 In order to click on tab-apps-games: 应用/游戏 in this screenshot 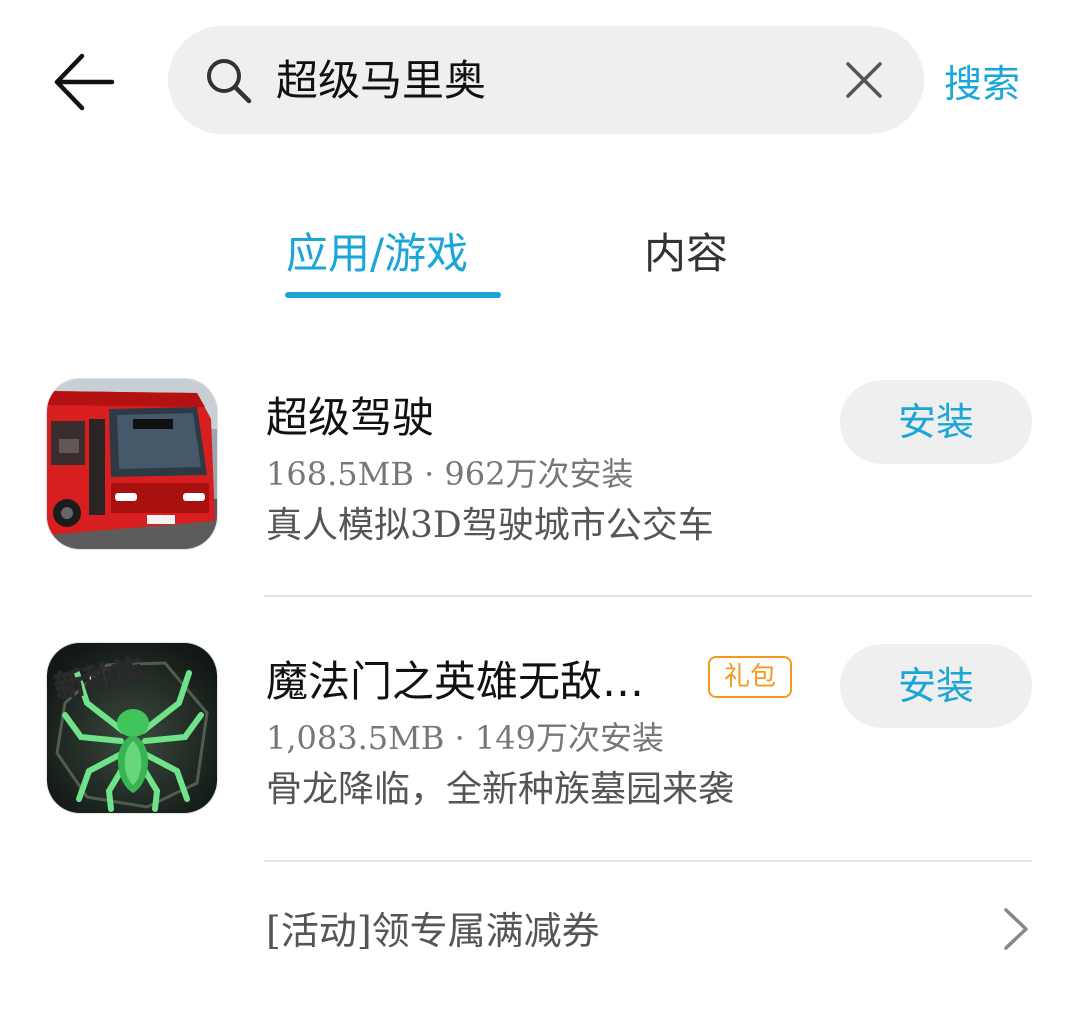, I will do `click(394, 254)`.